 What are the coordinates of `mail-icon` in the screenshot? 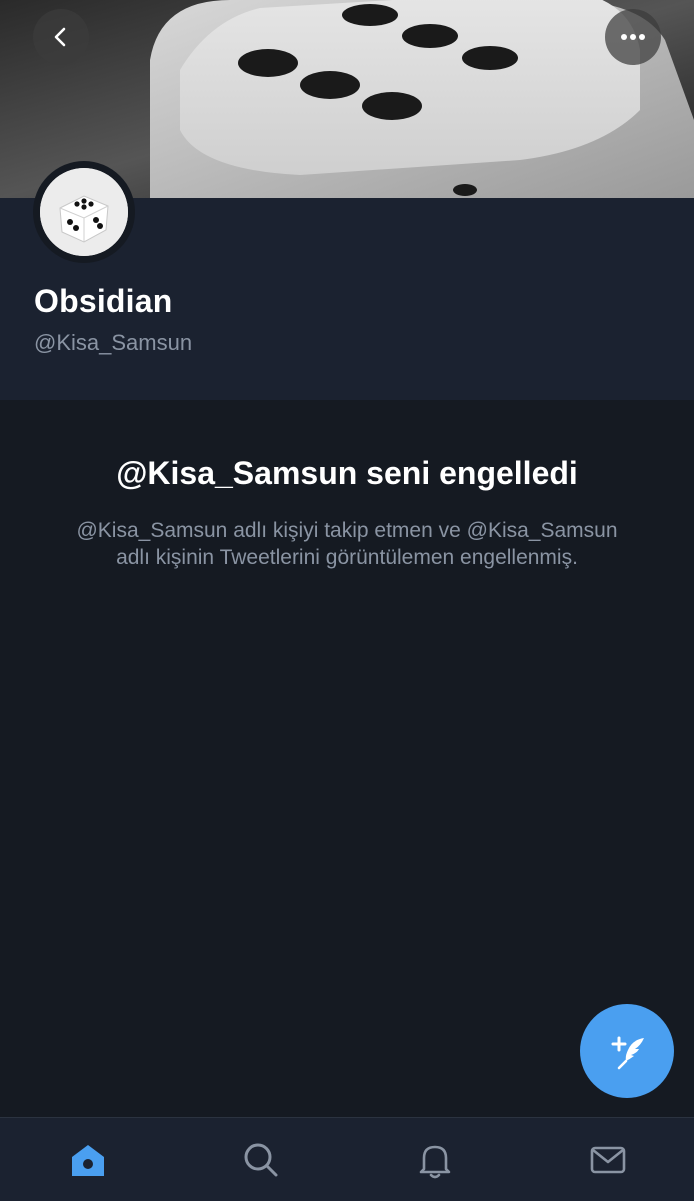 It's located at (608, 1159).